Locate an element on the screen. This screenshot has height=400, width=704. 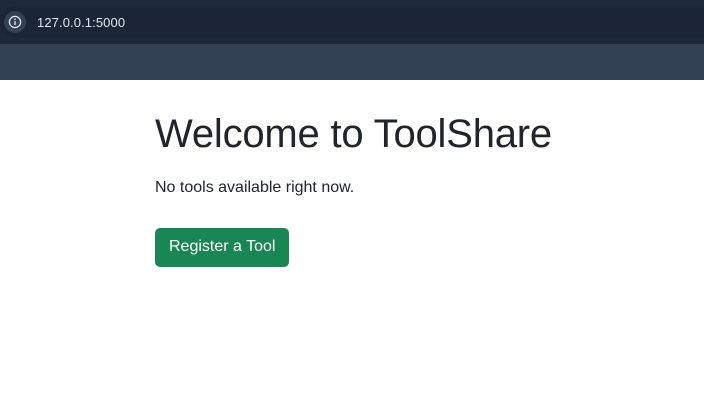
empty-state-message: No tools available right now. is located at coordinates (255, 187).